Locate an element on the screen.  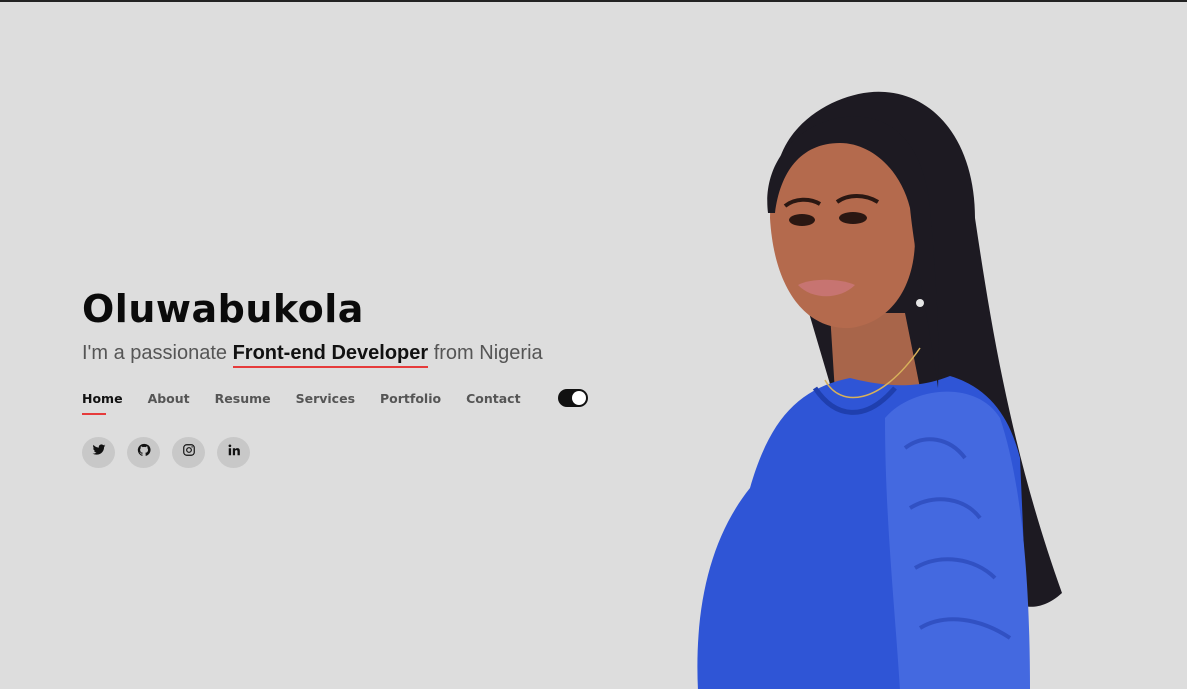
nav-item-resume: Resume is located at coordinates (243, 398).